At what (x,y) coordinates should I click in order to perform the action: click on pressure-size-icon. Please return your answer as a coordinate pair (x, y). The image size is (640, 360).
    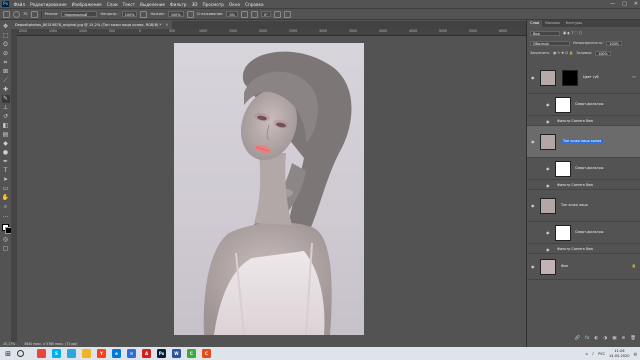
    Looking at the image, I should click on (277, 14).